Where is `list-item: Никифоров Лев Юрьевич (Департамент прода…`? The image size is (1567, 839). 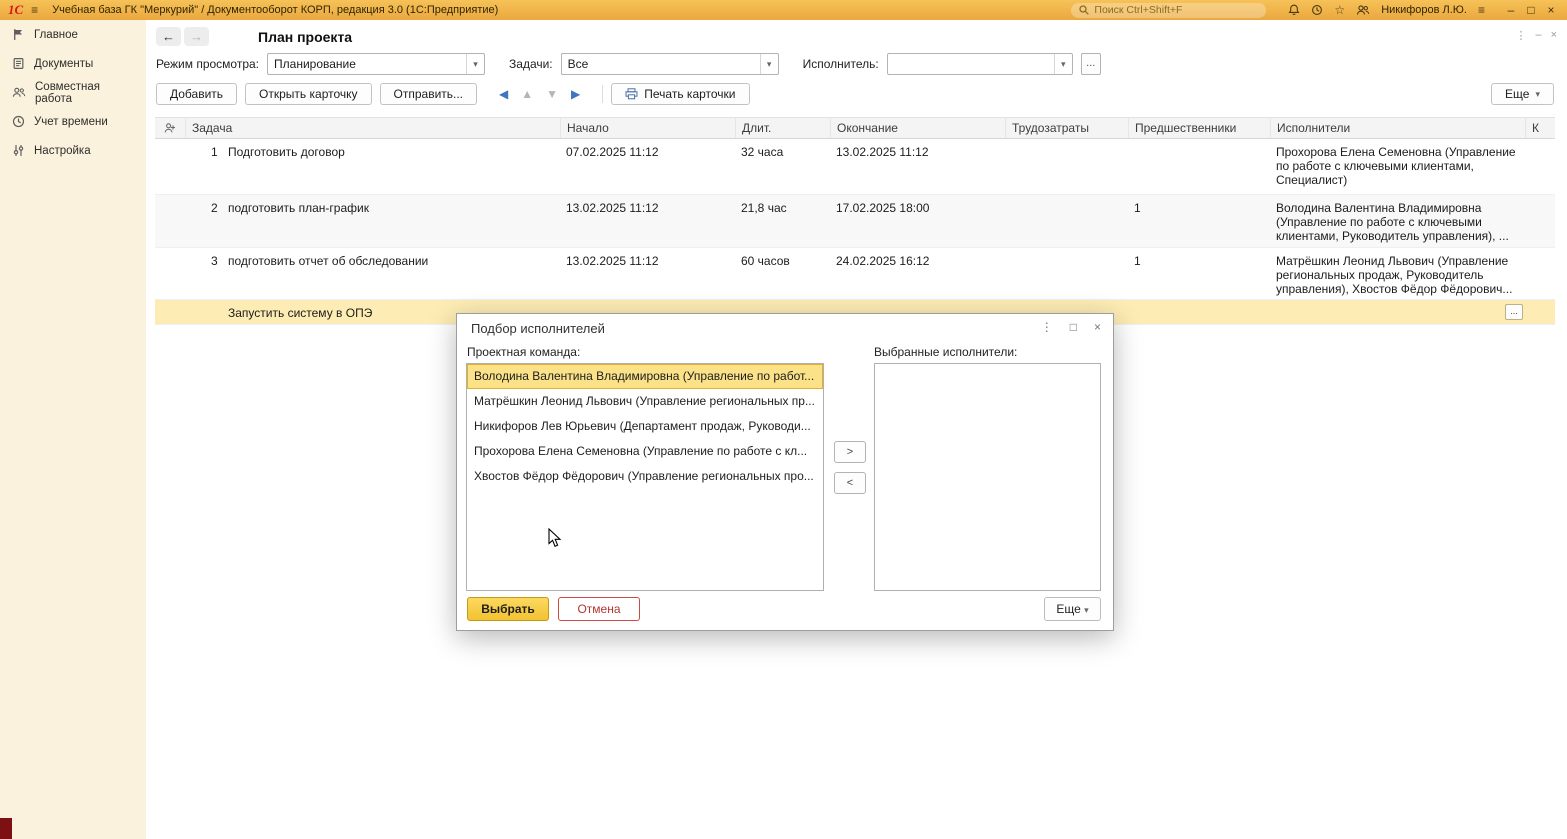
list-item: Никифоров Лев Юрьевич (Департамент прода… is located at coordinates (645, 426).